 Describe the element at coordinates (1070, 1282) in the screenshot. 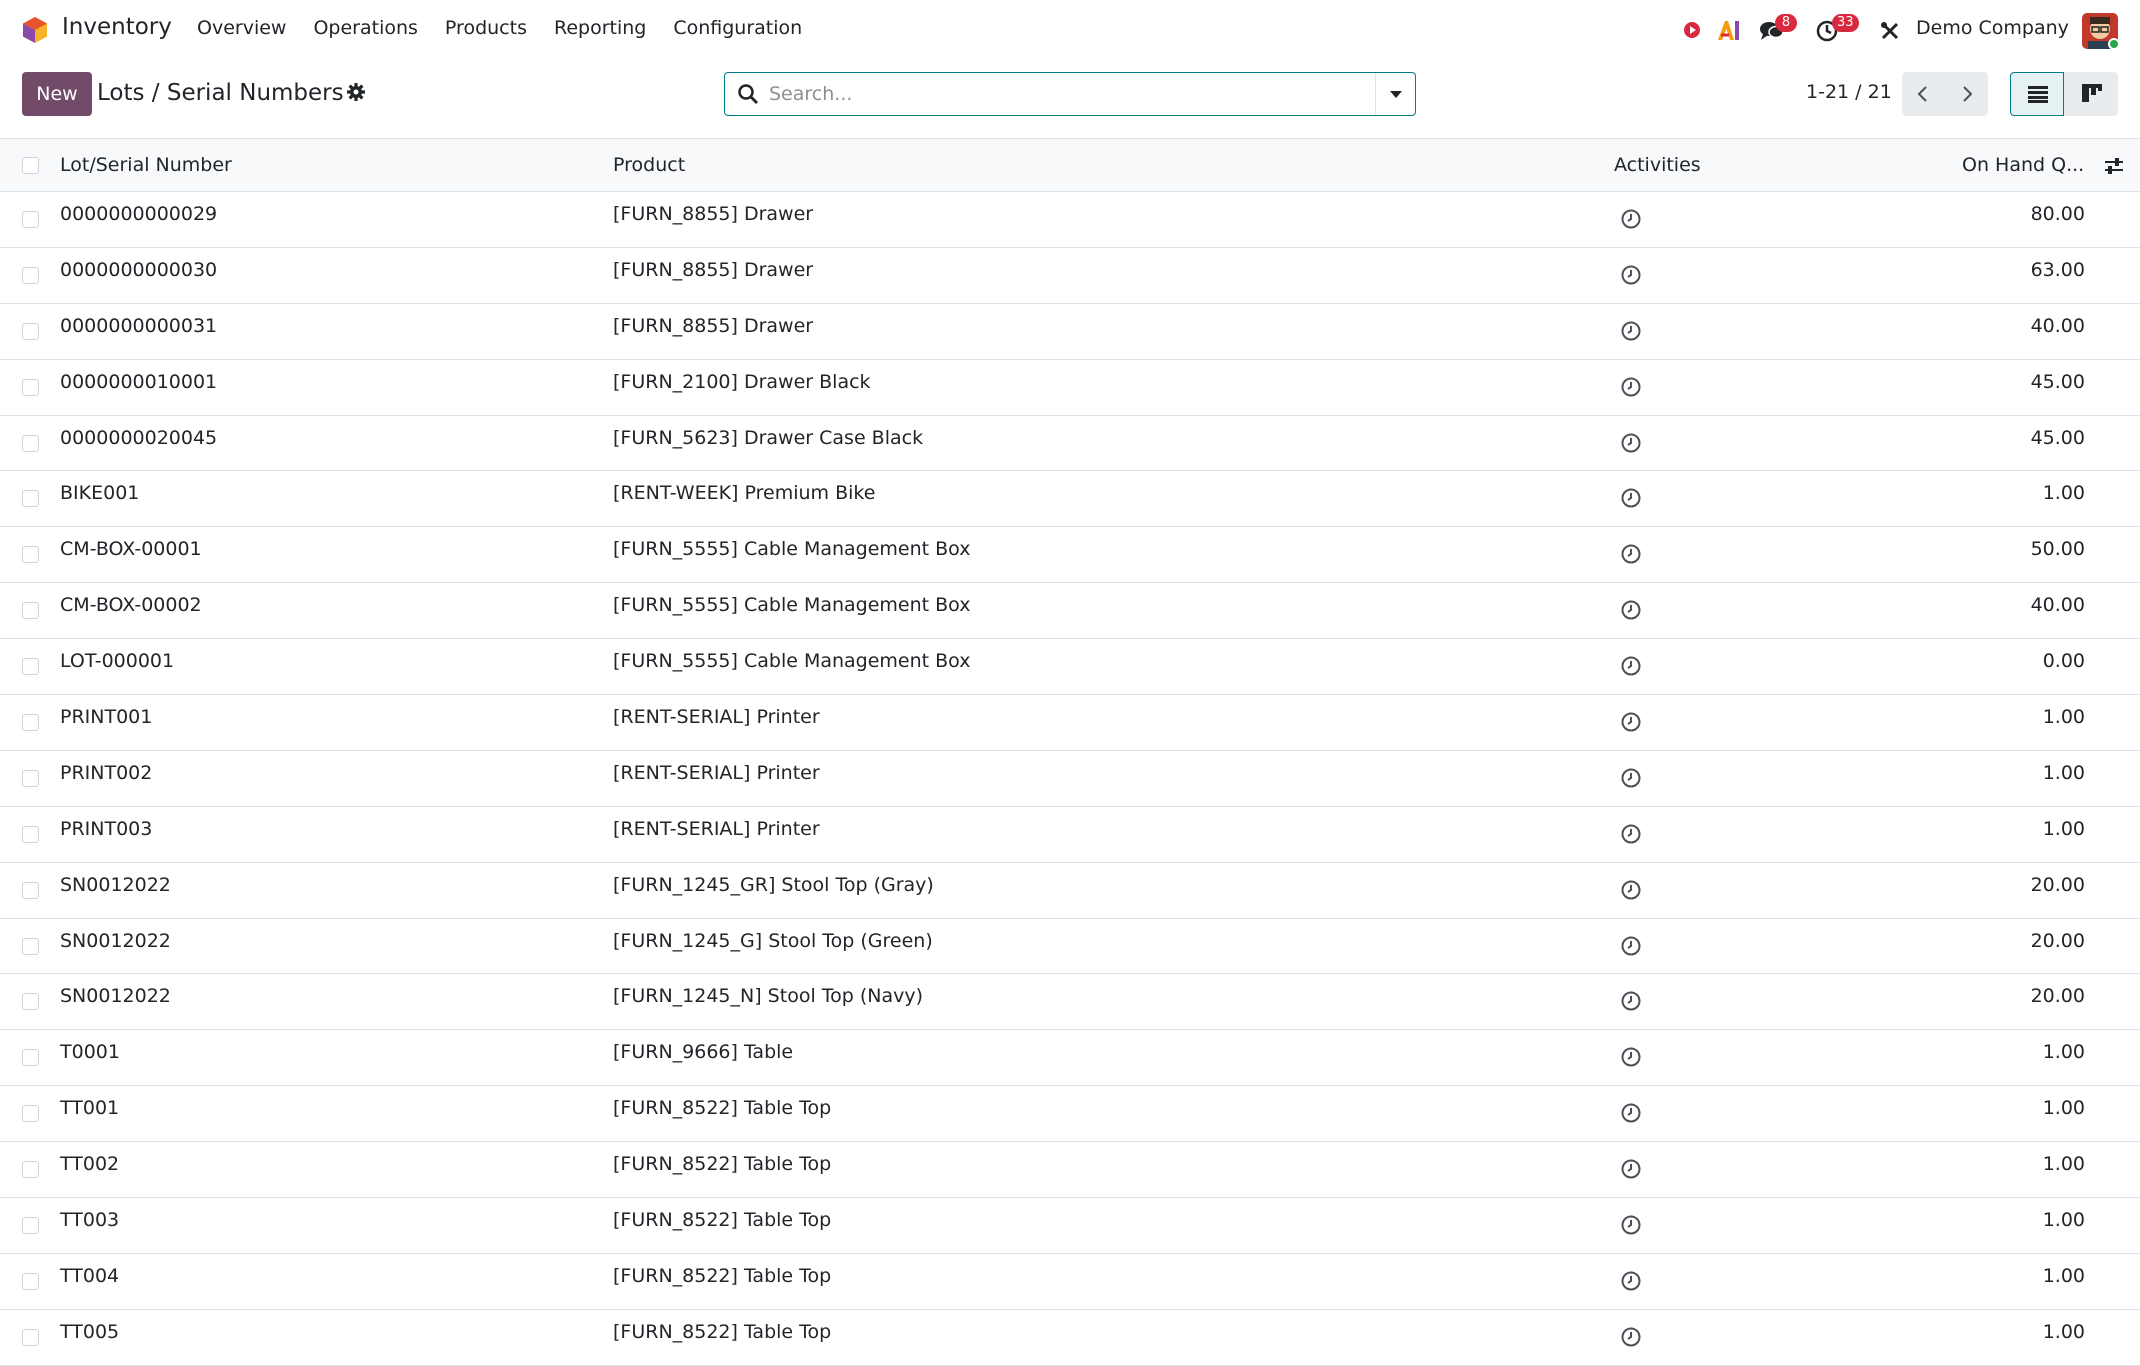

I see `table-row: TT004 [FURN_8522] Table Top 1.00` at that location.